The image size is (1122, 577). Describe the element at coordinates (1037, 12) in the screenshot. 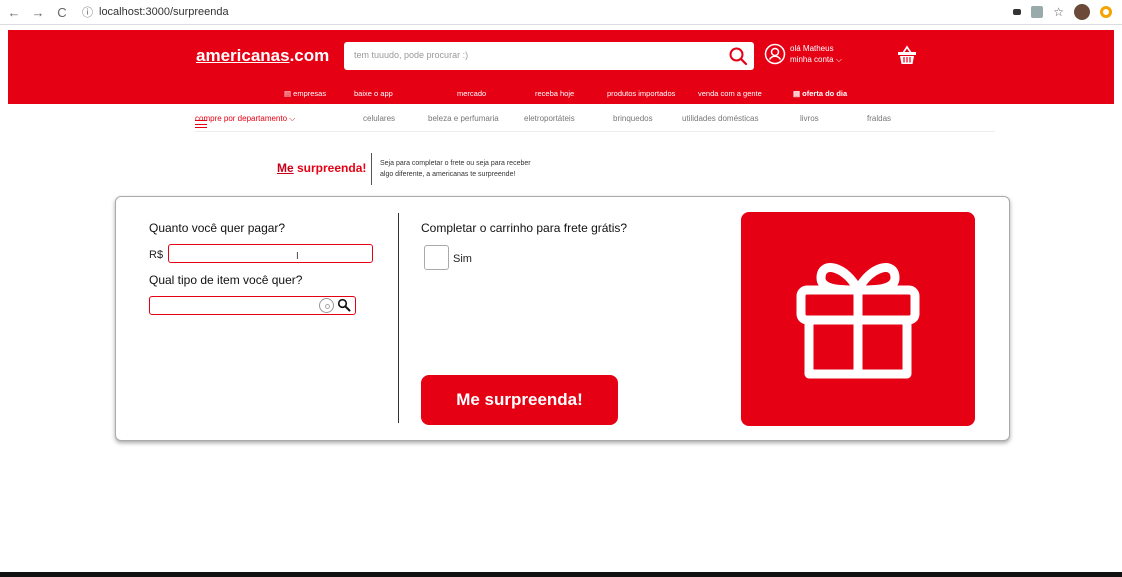

I see `translate-icon` at that location.